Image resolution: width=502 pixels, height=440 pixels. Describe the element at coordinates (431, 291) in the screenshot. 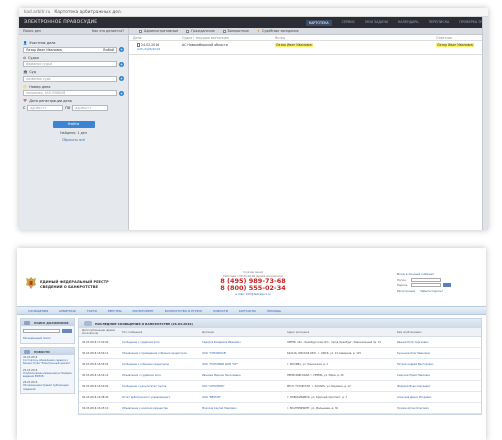

I see `forgot-password-link: Забыли пароль?` at that location.